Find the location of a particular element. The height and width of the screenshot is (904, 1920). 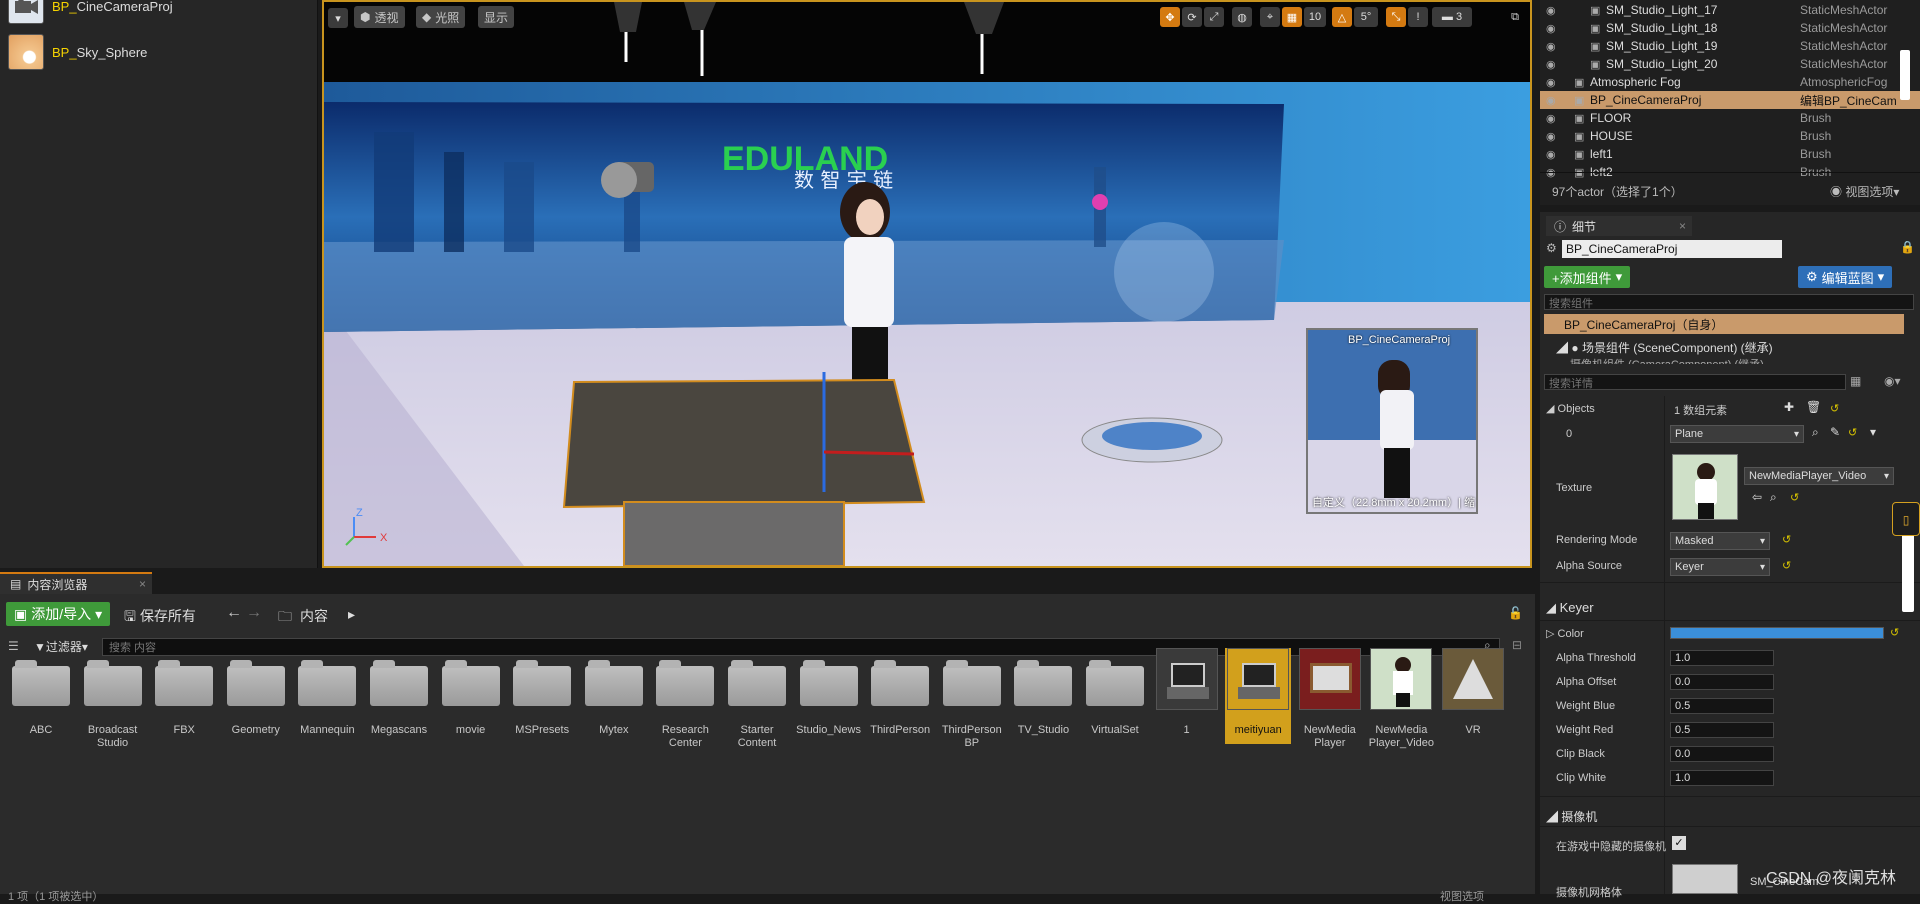

asset-abc: ABC is located at coordinates (41, 698).